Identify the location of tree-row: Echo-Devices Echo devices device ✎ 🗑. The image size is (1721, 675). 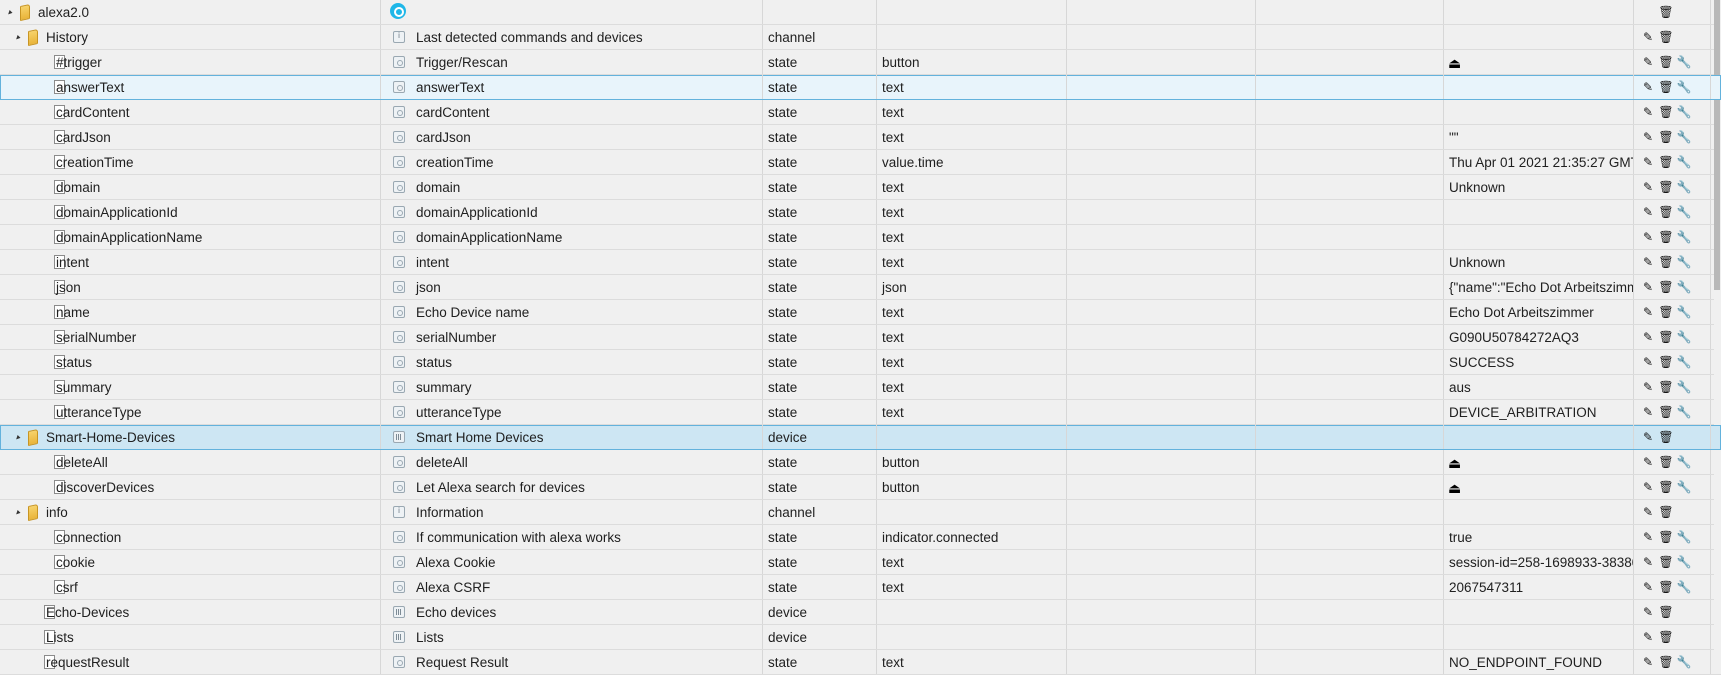
(860, 612).